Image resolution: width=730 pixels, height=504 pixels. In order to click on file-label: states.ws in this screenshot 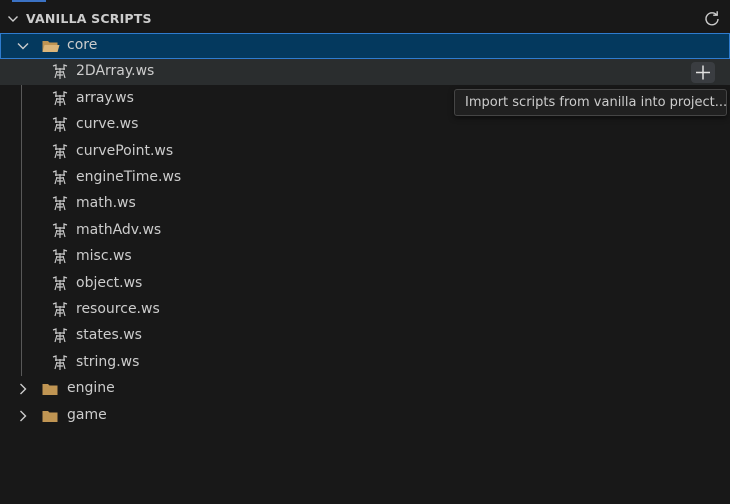, I will do `click(109, 335)`.